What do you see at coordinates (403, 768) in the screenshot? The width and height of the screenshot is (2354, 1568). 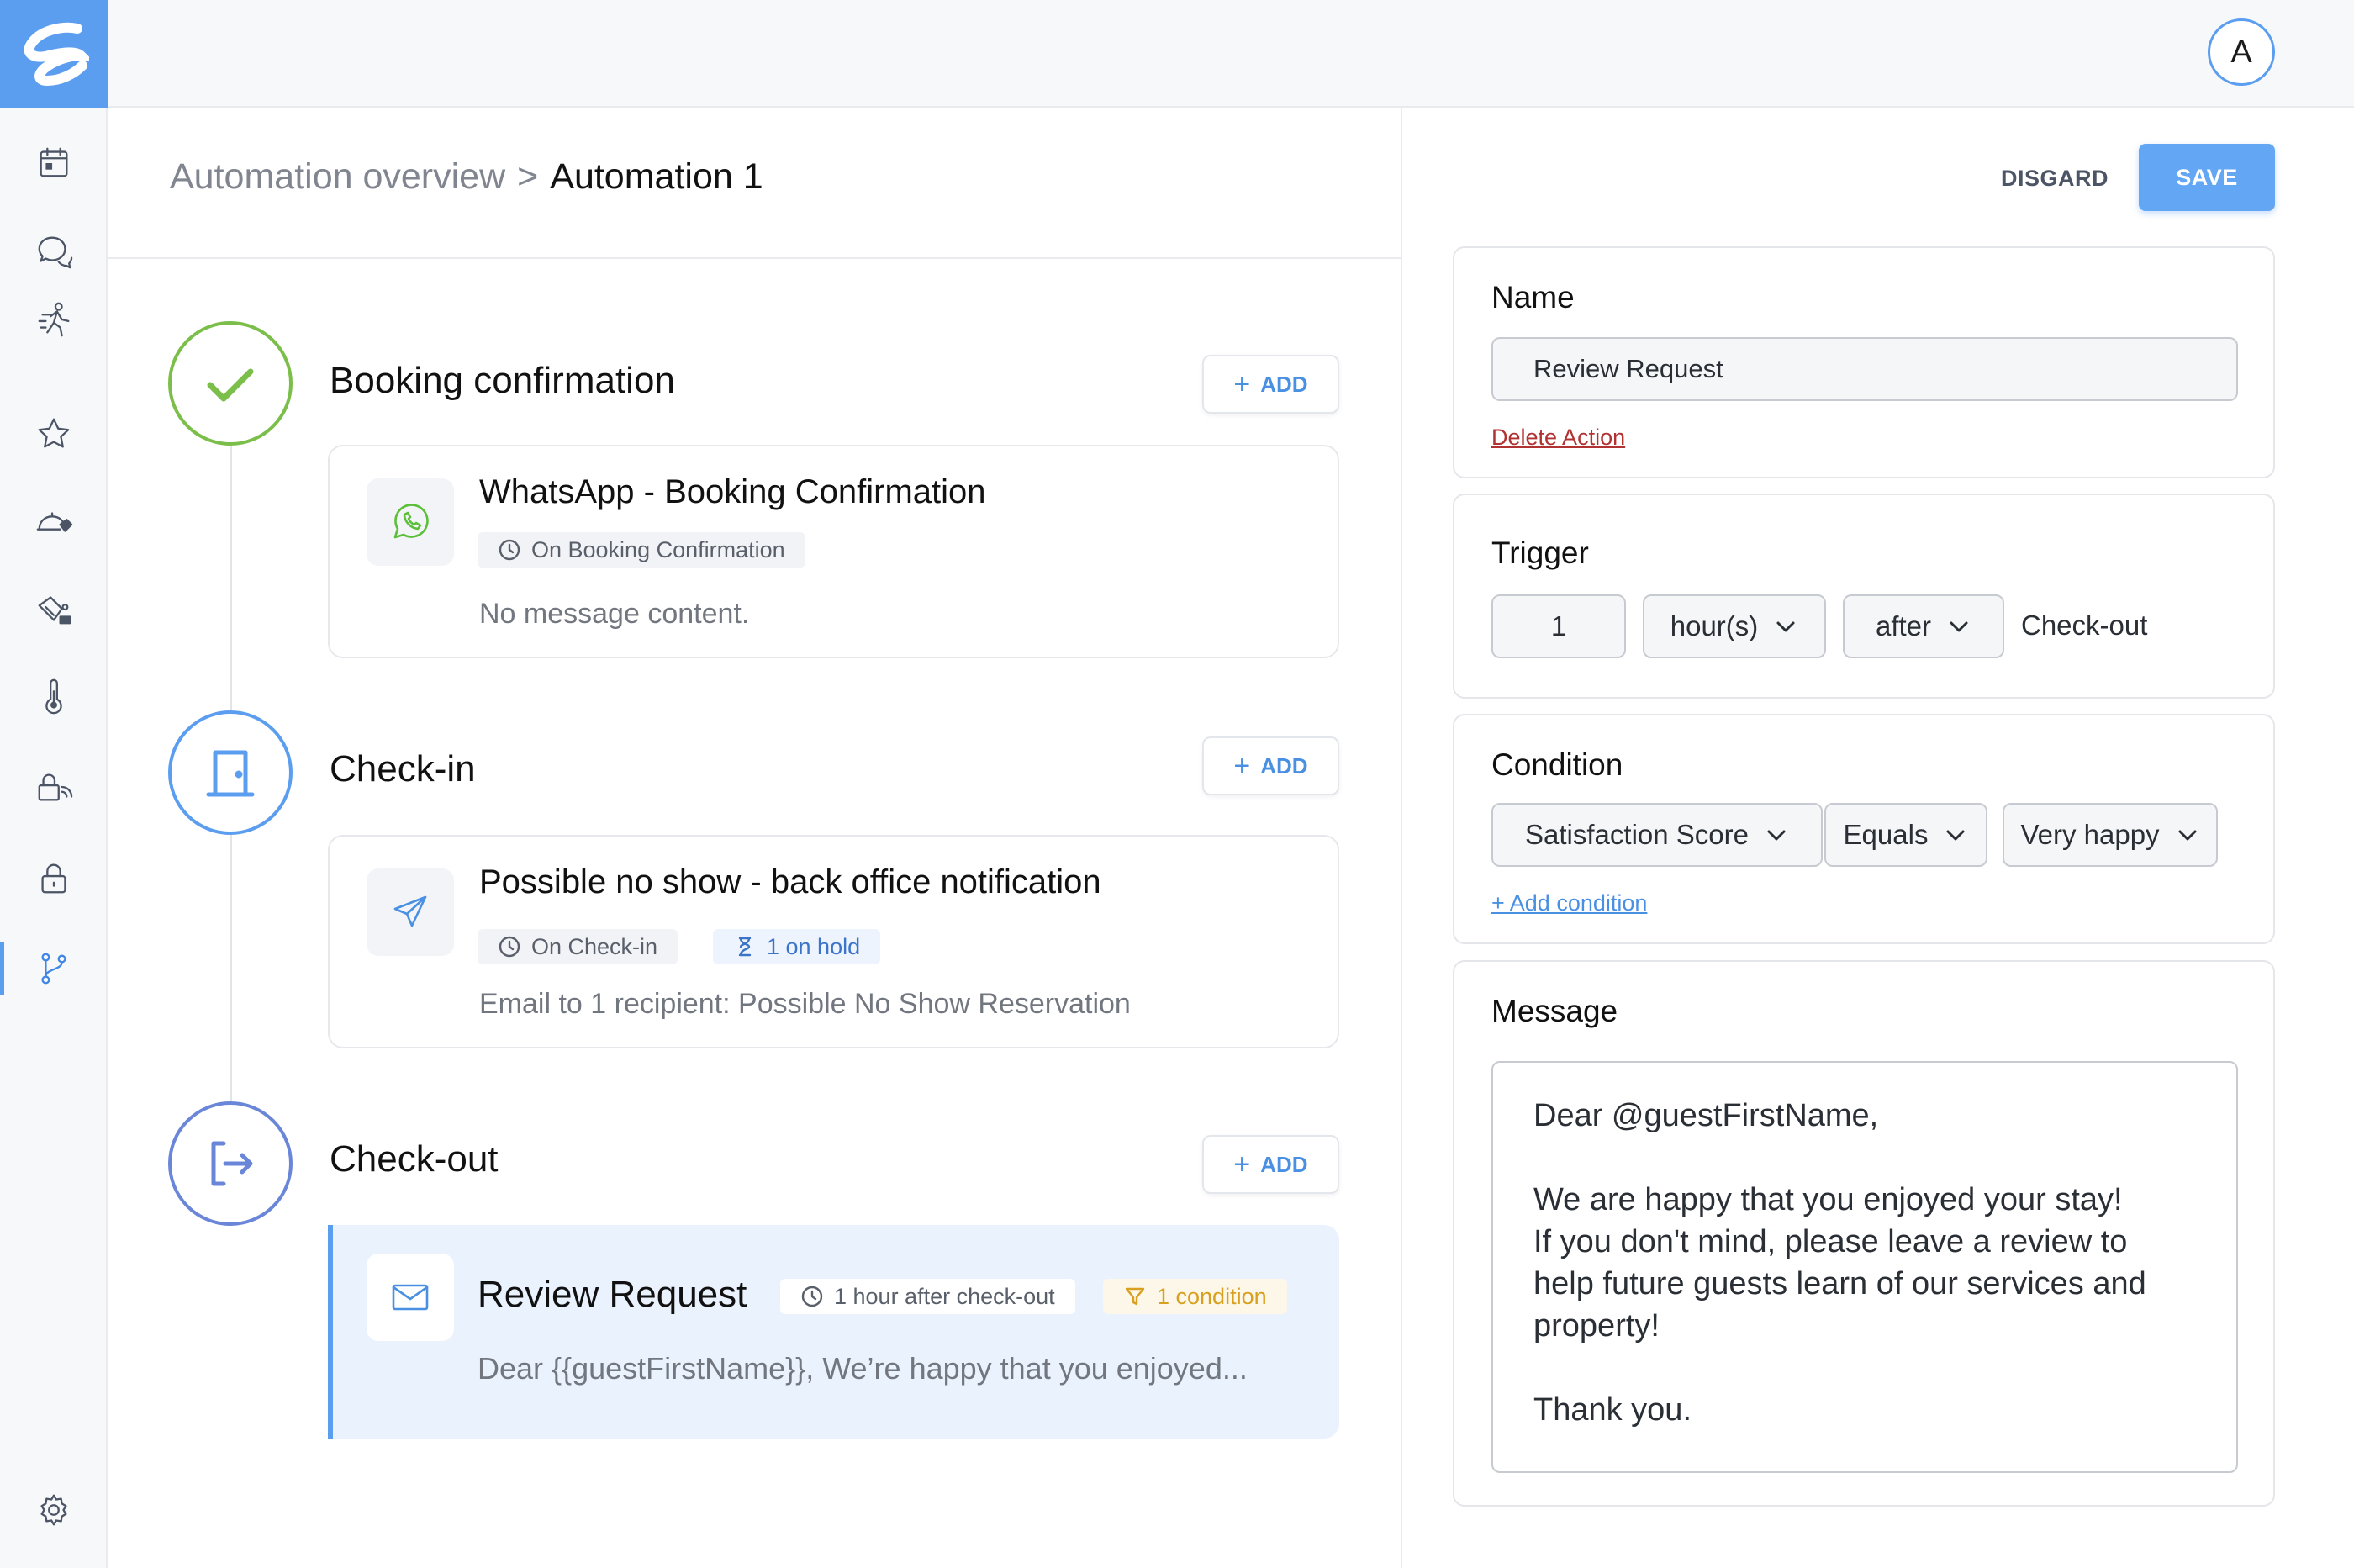 I see `stage-title: Check-in` at bounding box center [403, 768].